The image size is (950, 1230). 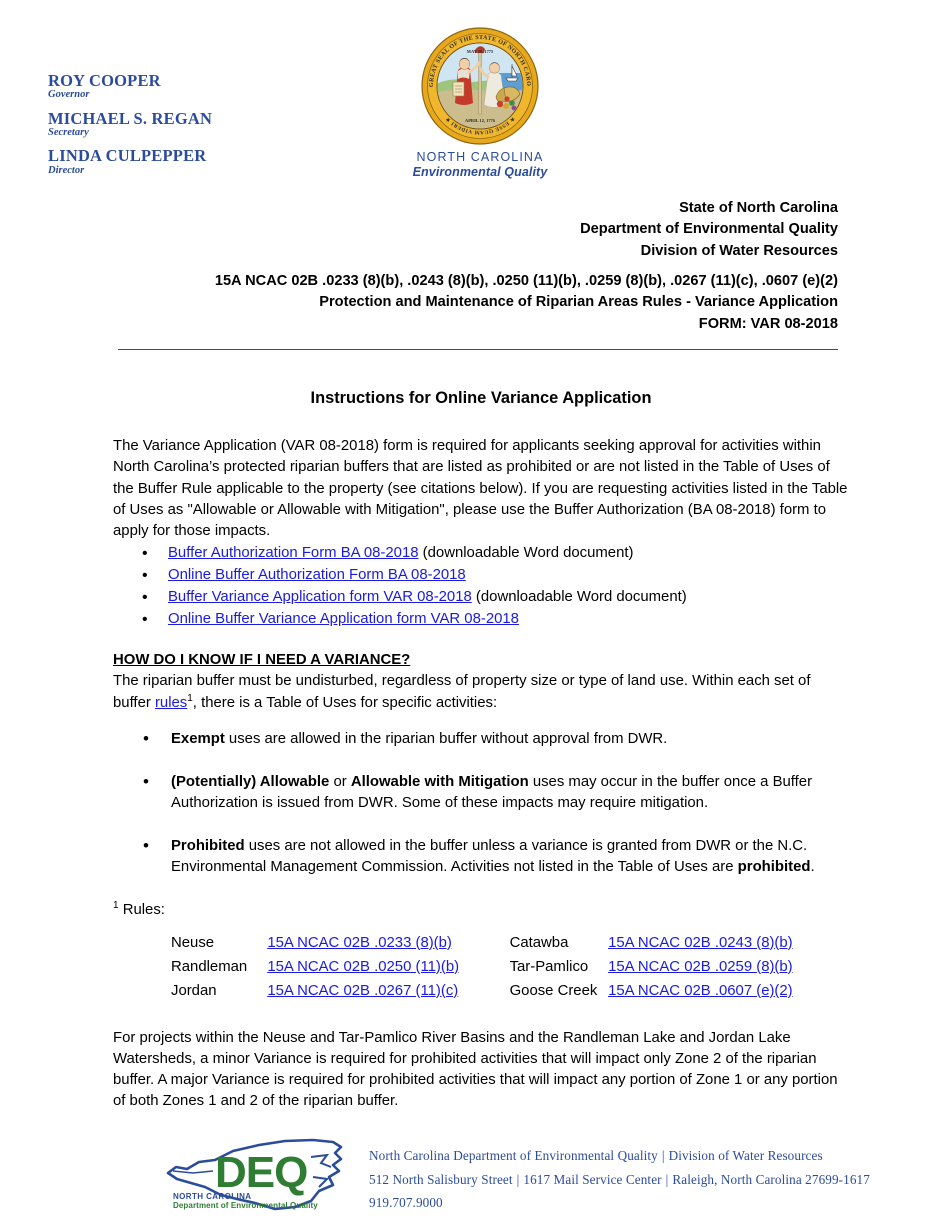 I want to click on agency-line-dept: Department of Environmental Quality, so click(x=709, y=229).